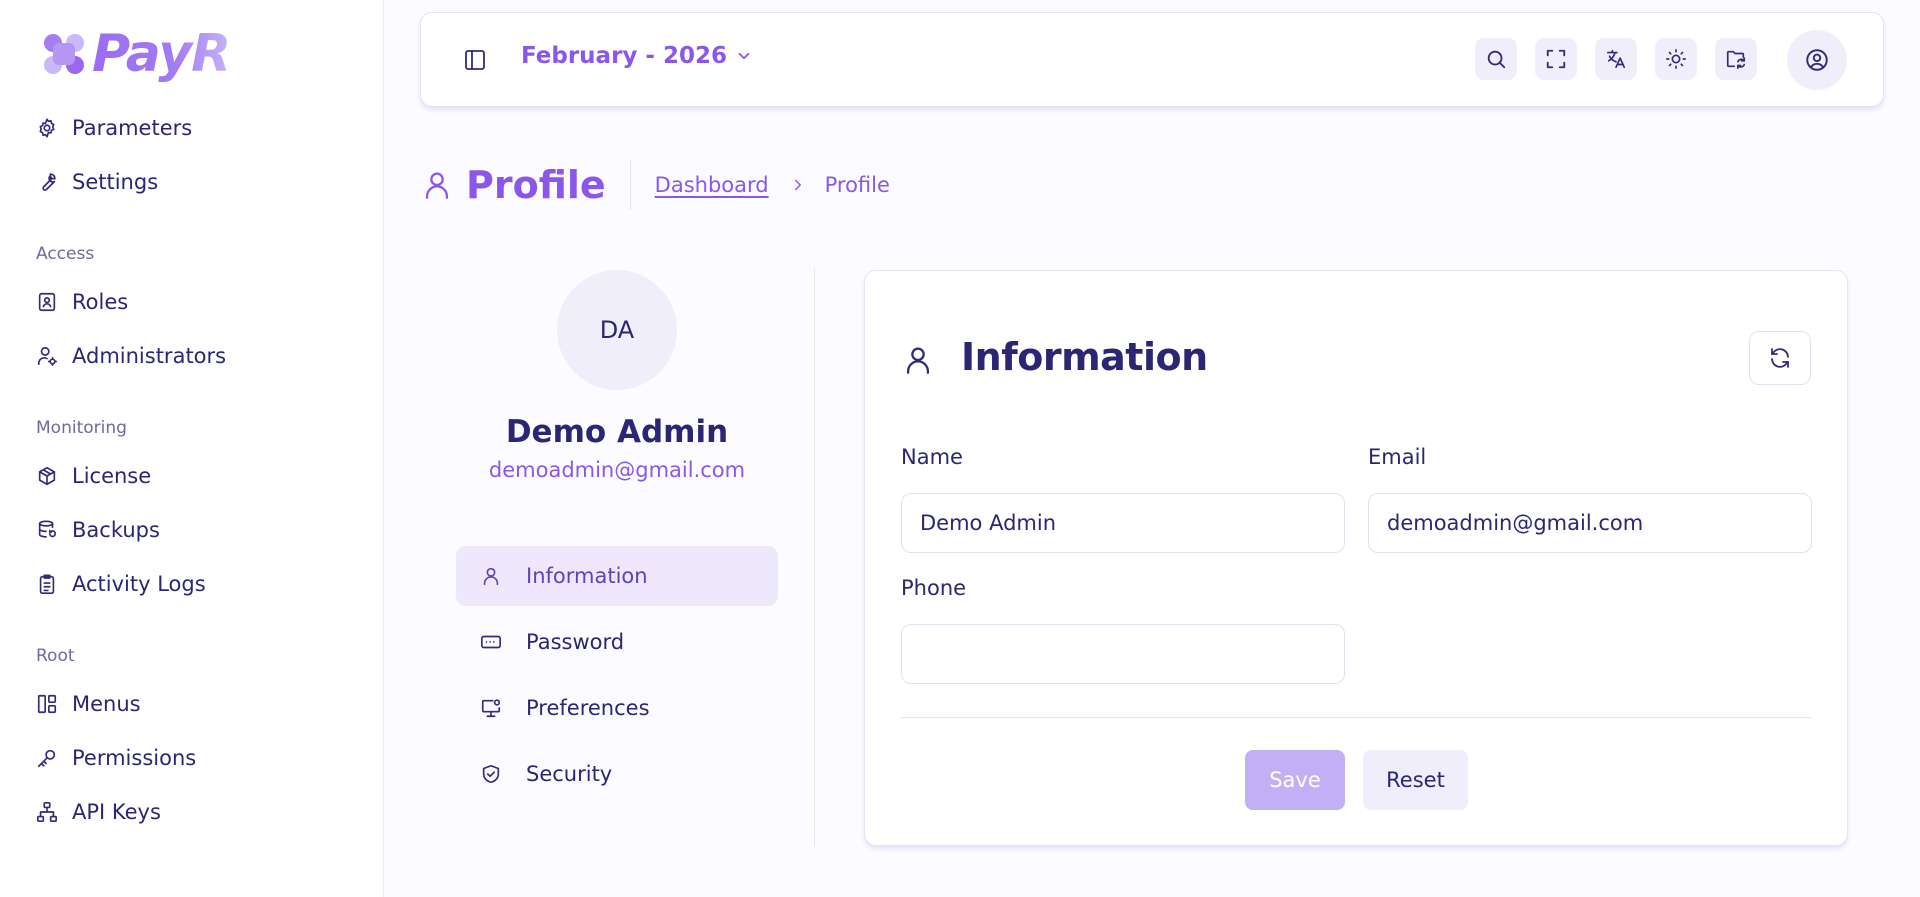 The width and height of the screenshot is (1920, 897). What do you see at coordinates (134, 758) in the screenshot?
I see `sidebar-item-label: Permissions` at bounding box center [134, 758].